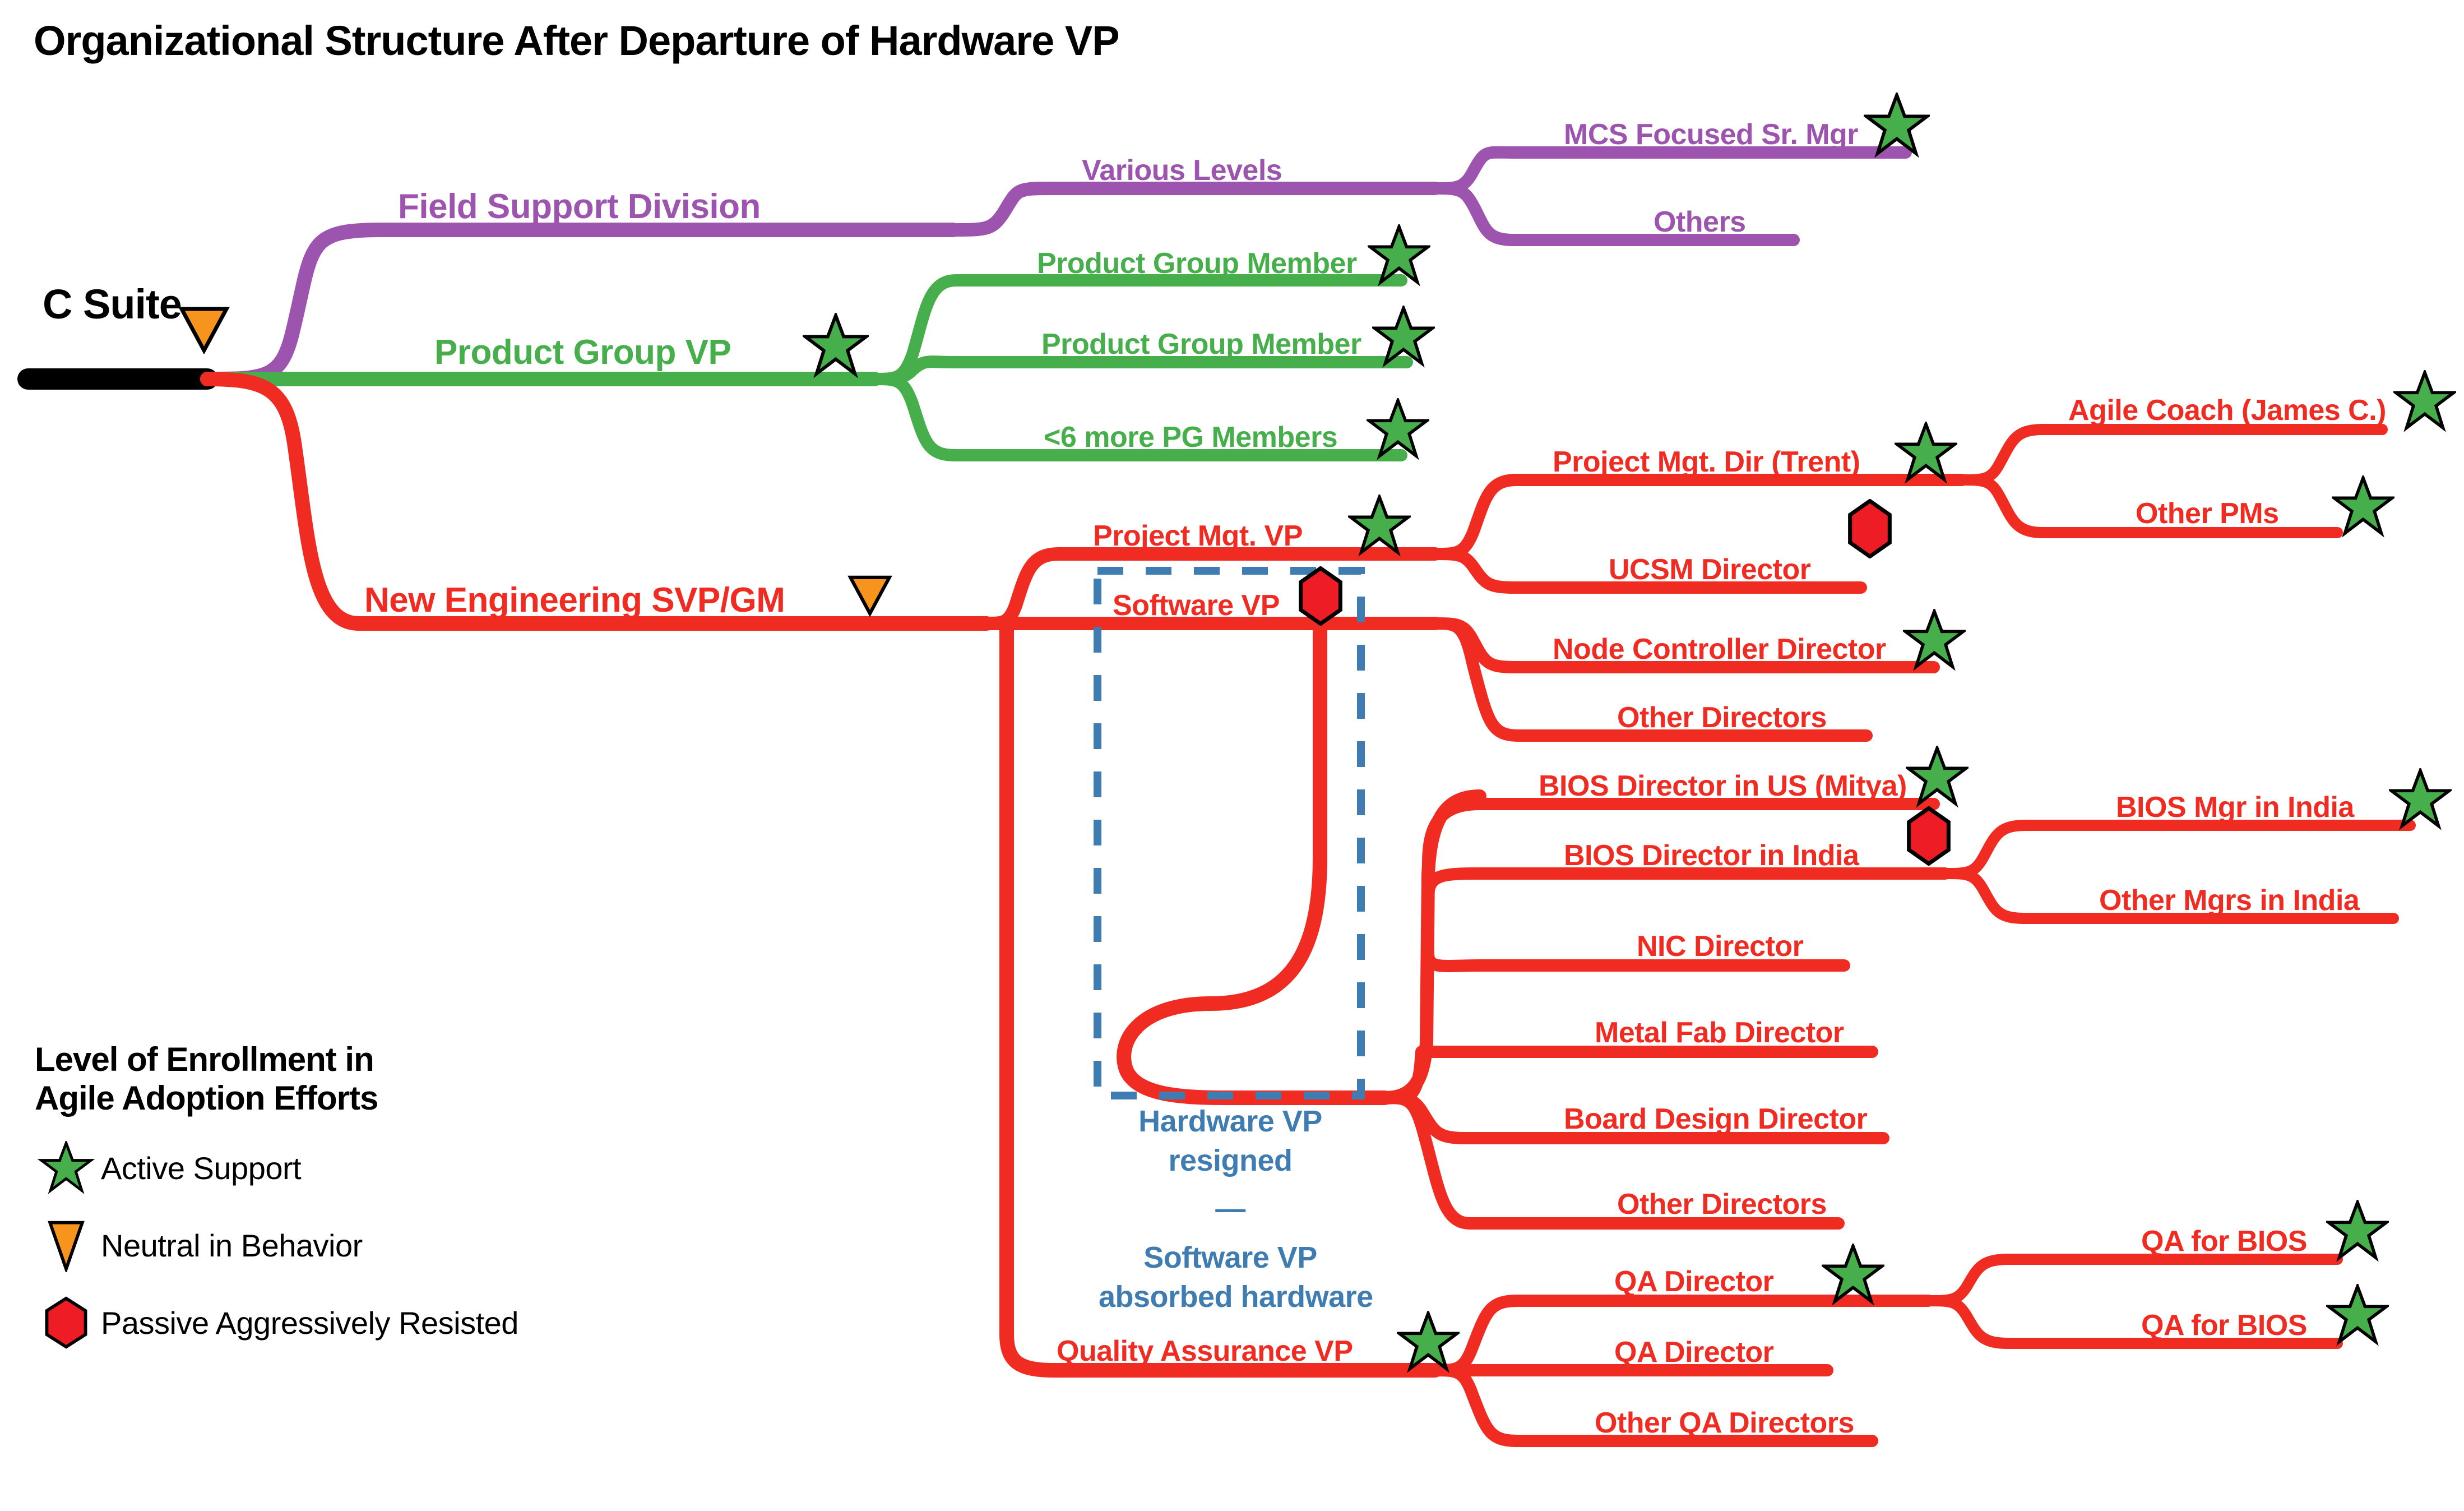 This screenshot has height=1511, width=2464. Describe the element at coordinates (1722, 717) in the screenshot. I see `node-other-directors-sw: Other Directors` at that location.